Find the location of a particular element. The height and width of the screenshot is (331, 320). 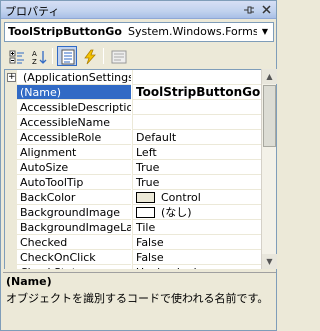

property-row: BackgroundImageLayo Tile is located at coordinates (133, 227).